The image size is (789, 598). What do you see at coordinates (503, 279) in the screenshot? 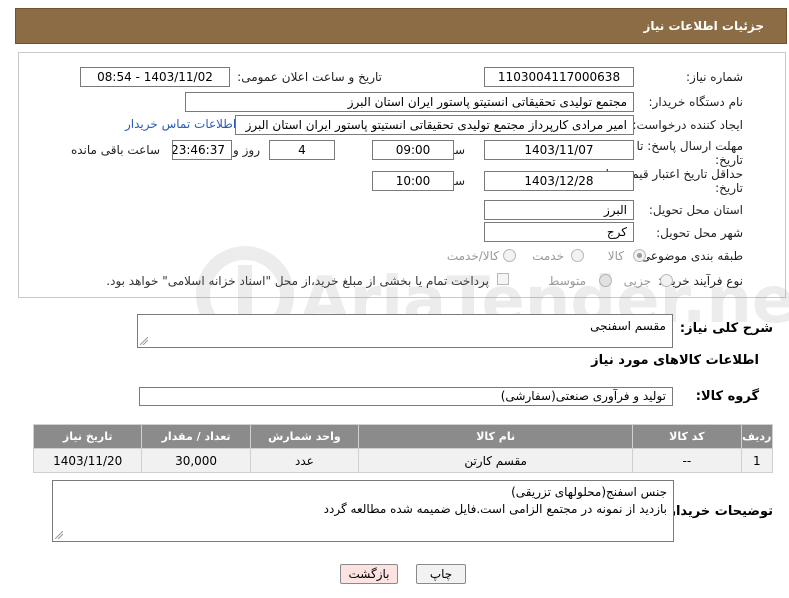
I see `treasury-payment-checkbox` at bounding box center [503, 279].